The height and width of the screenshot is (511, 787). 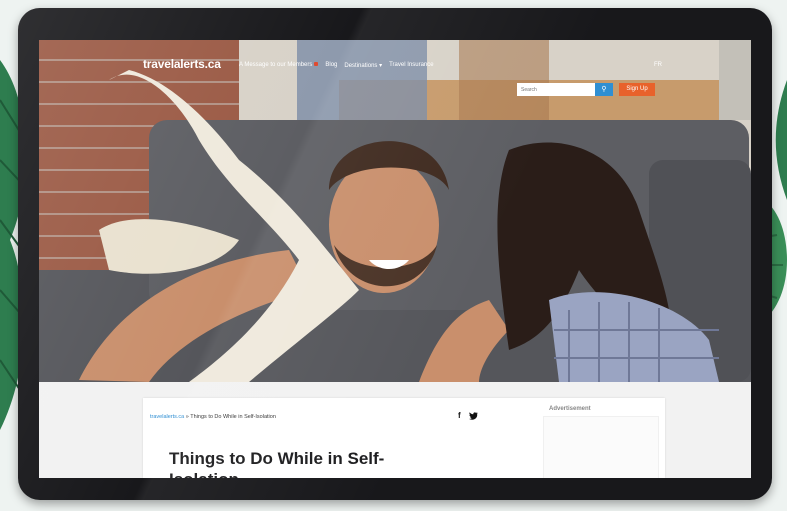 I want to click on share-buttons: f, so click(x=468, y=417).